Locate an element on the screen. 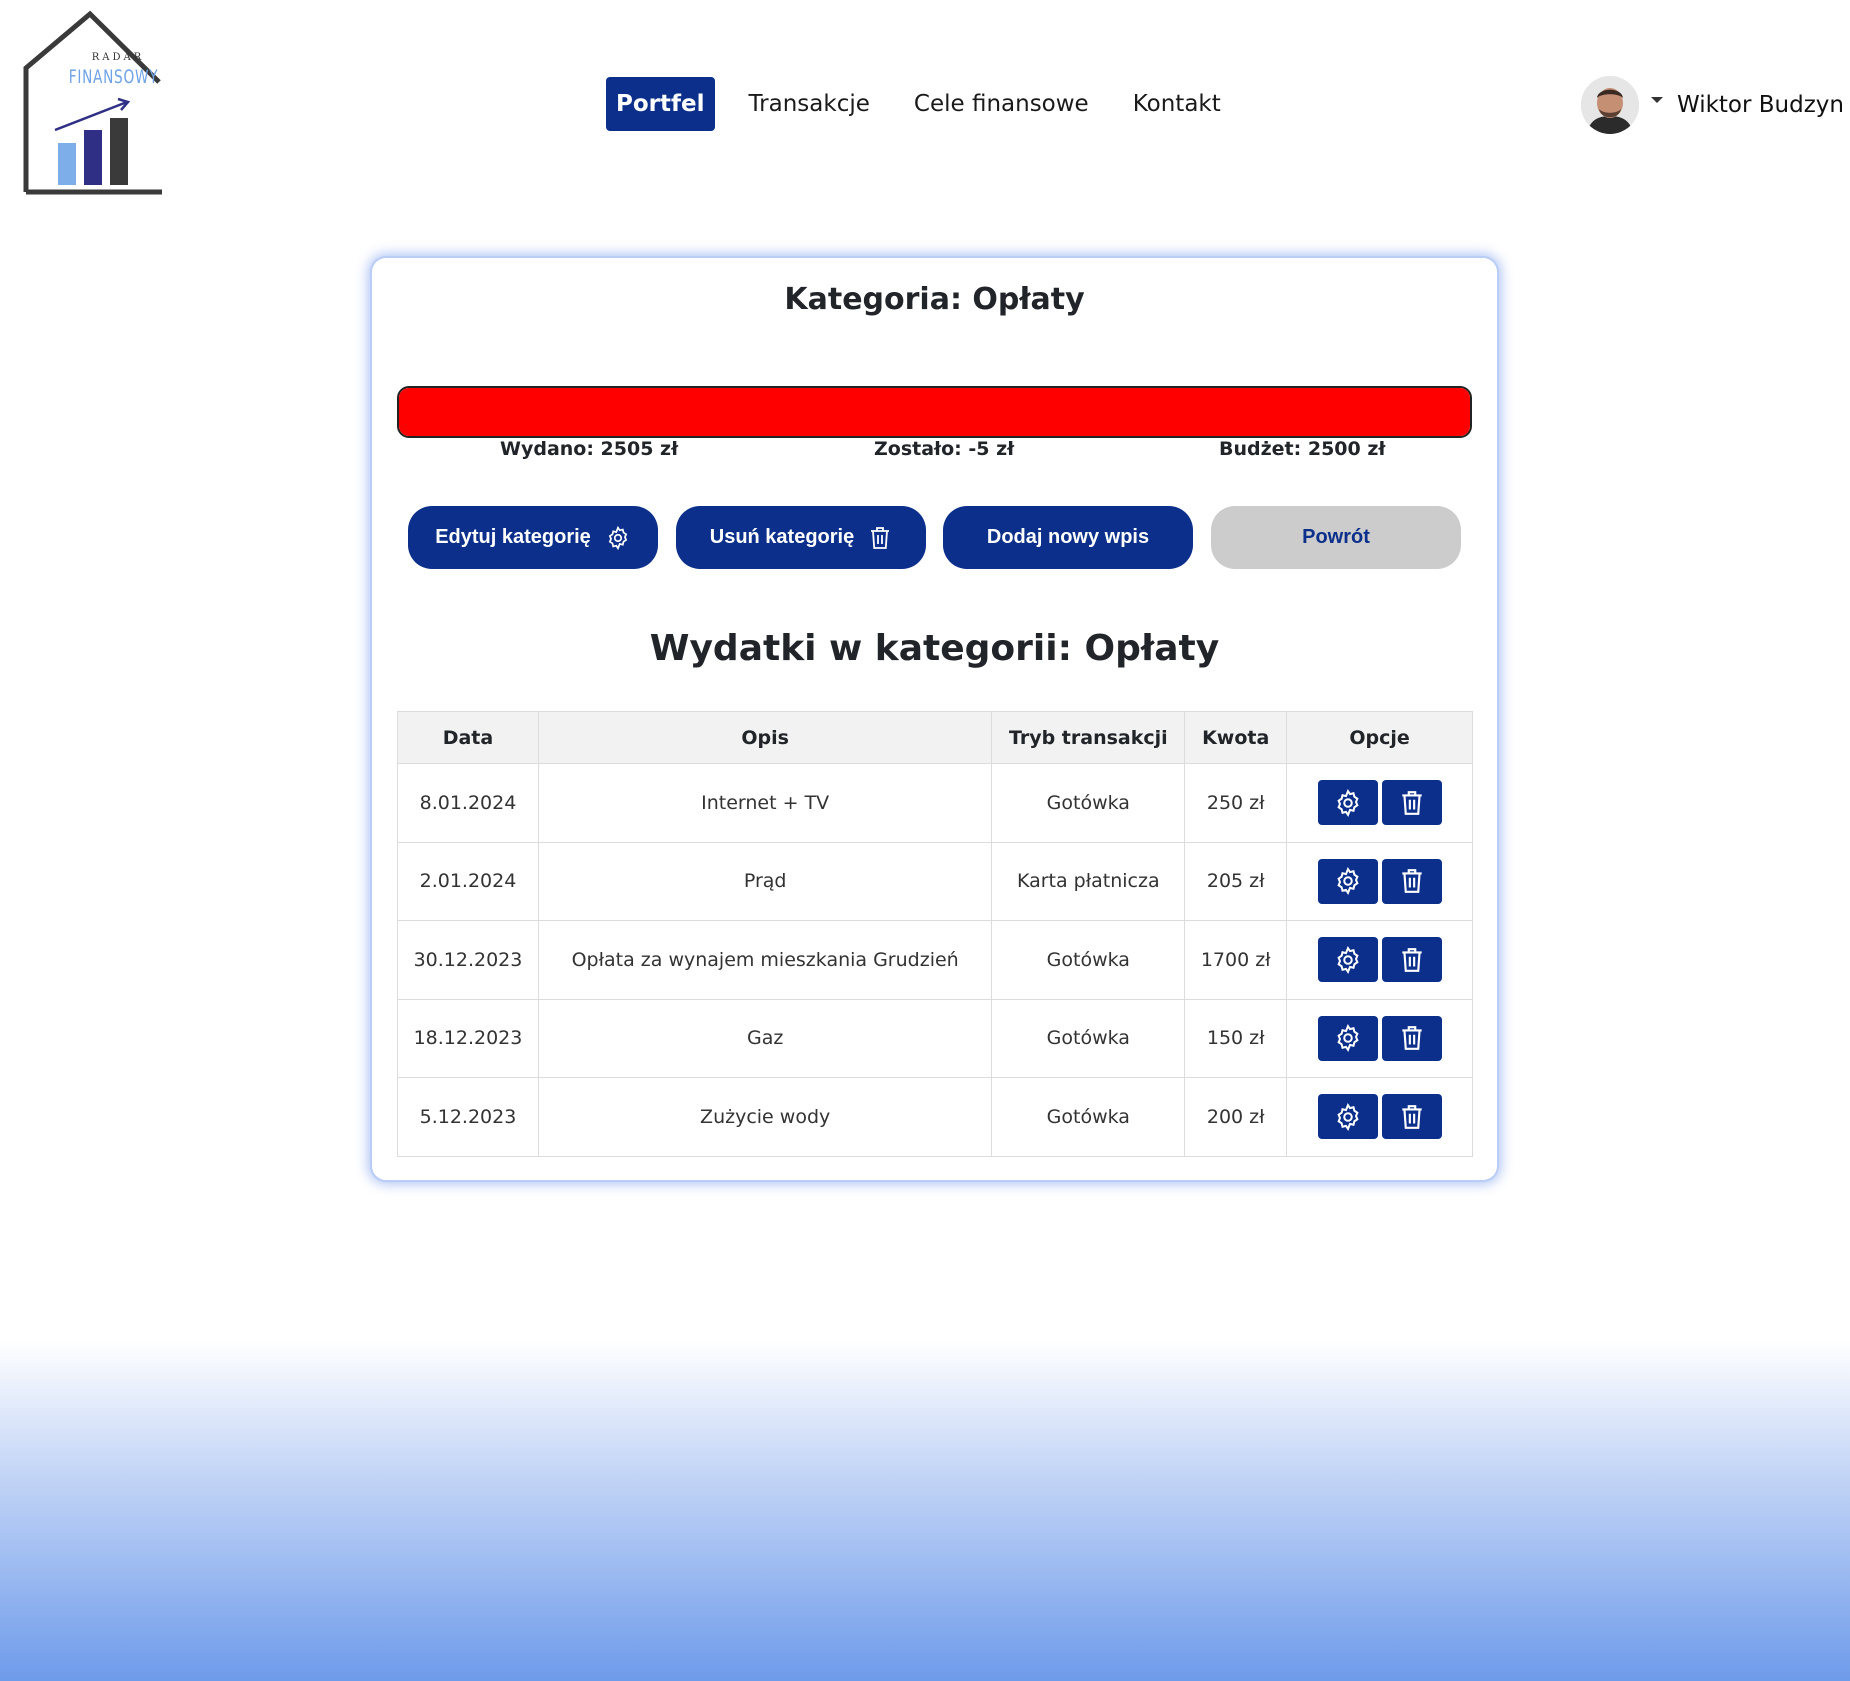 This screenshot has width=1850, height=1681. category-title: Kategoria: Opłaty is located at coordinates (934, 299).